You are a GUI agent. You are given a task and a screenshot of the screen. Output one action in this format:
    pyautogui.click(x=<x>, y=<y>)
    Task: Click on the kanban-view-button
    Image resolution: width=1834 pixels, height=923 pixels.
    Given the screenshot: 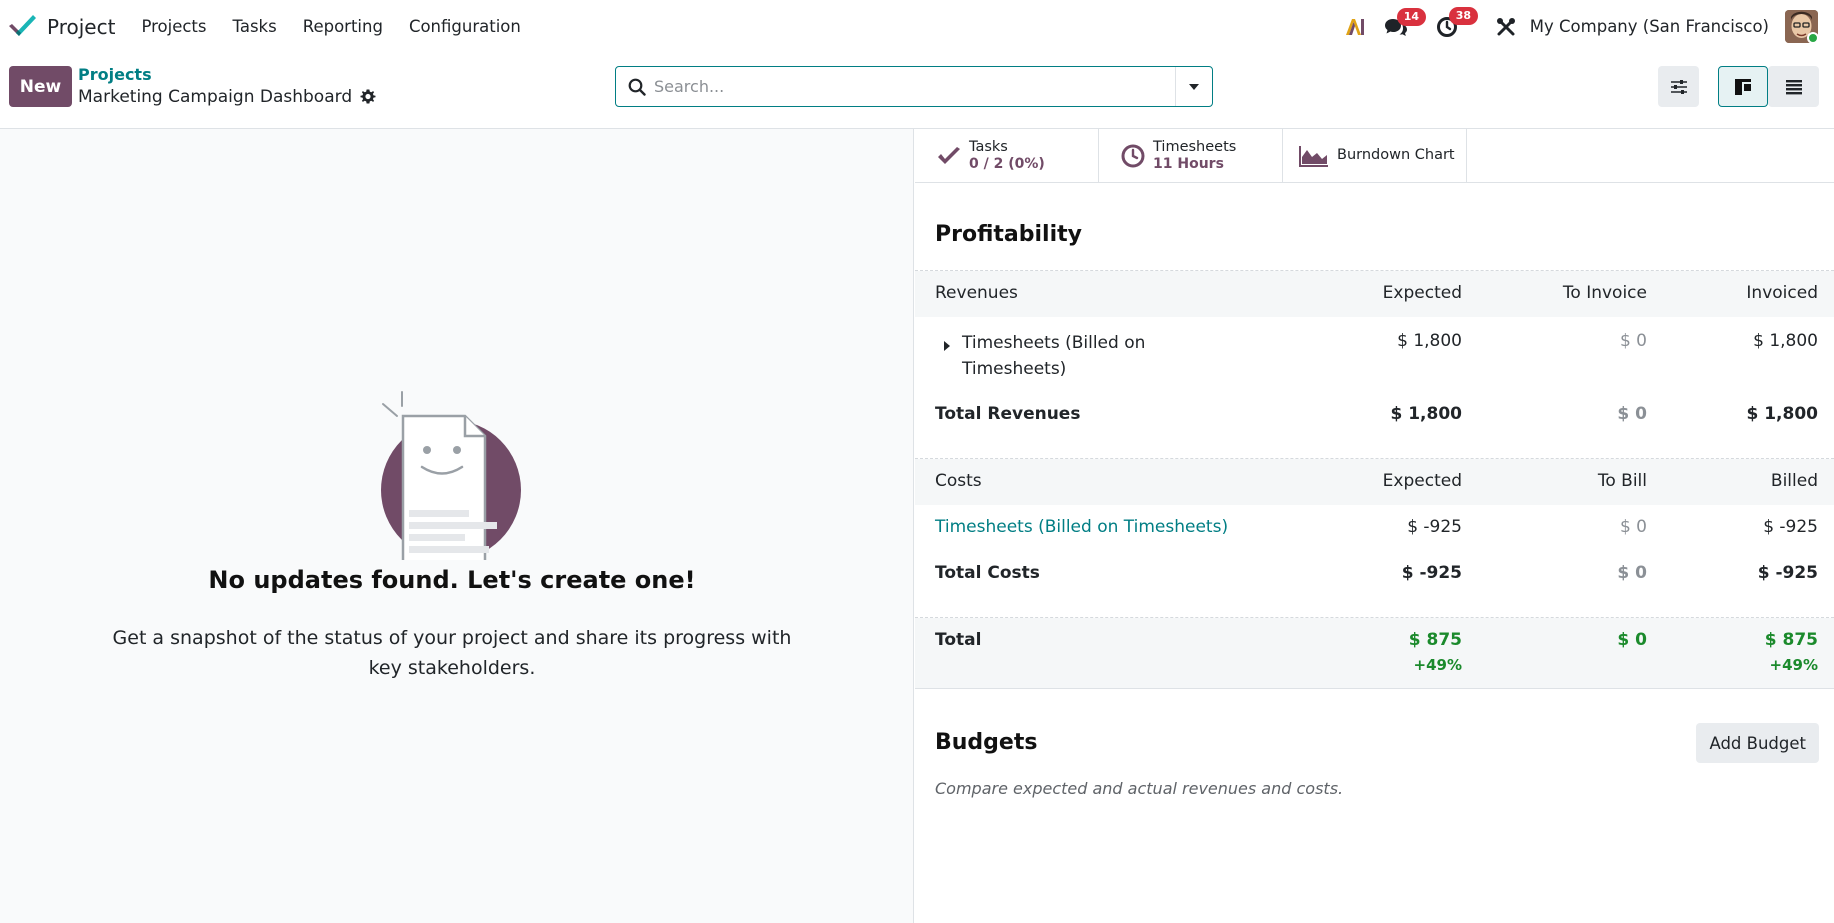 What is the action you would take?
    pyautogui.click(x=1743, y=86)
    